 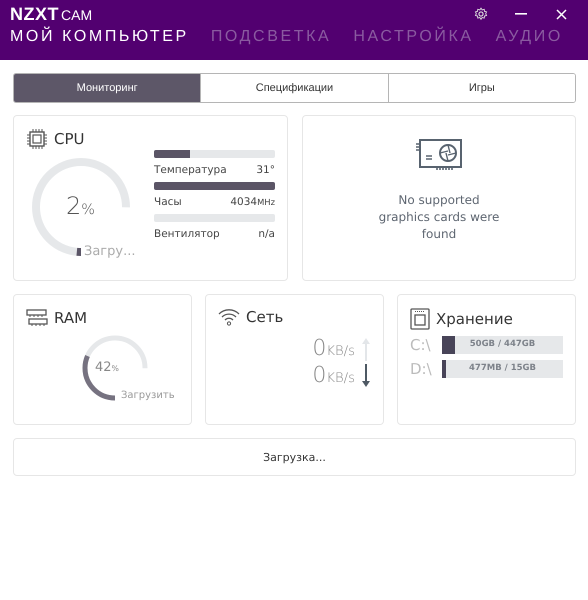 I want to click on stat-label: Часы, so click(x=168, y=202).